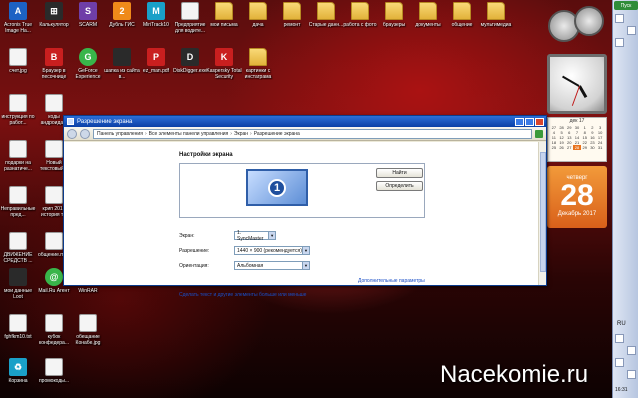 Image resolution: width=638 pixels, height=398 pixels. I want to click on app-icon, so click(122, 57).